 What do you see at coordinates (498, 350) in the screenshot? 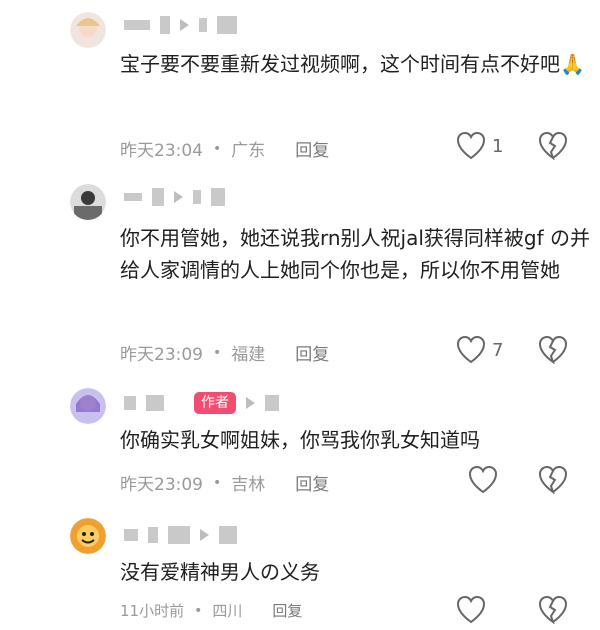
I see `like-count: 7` at bounding box center [498, 350].